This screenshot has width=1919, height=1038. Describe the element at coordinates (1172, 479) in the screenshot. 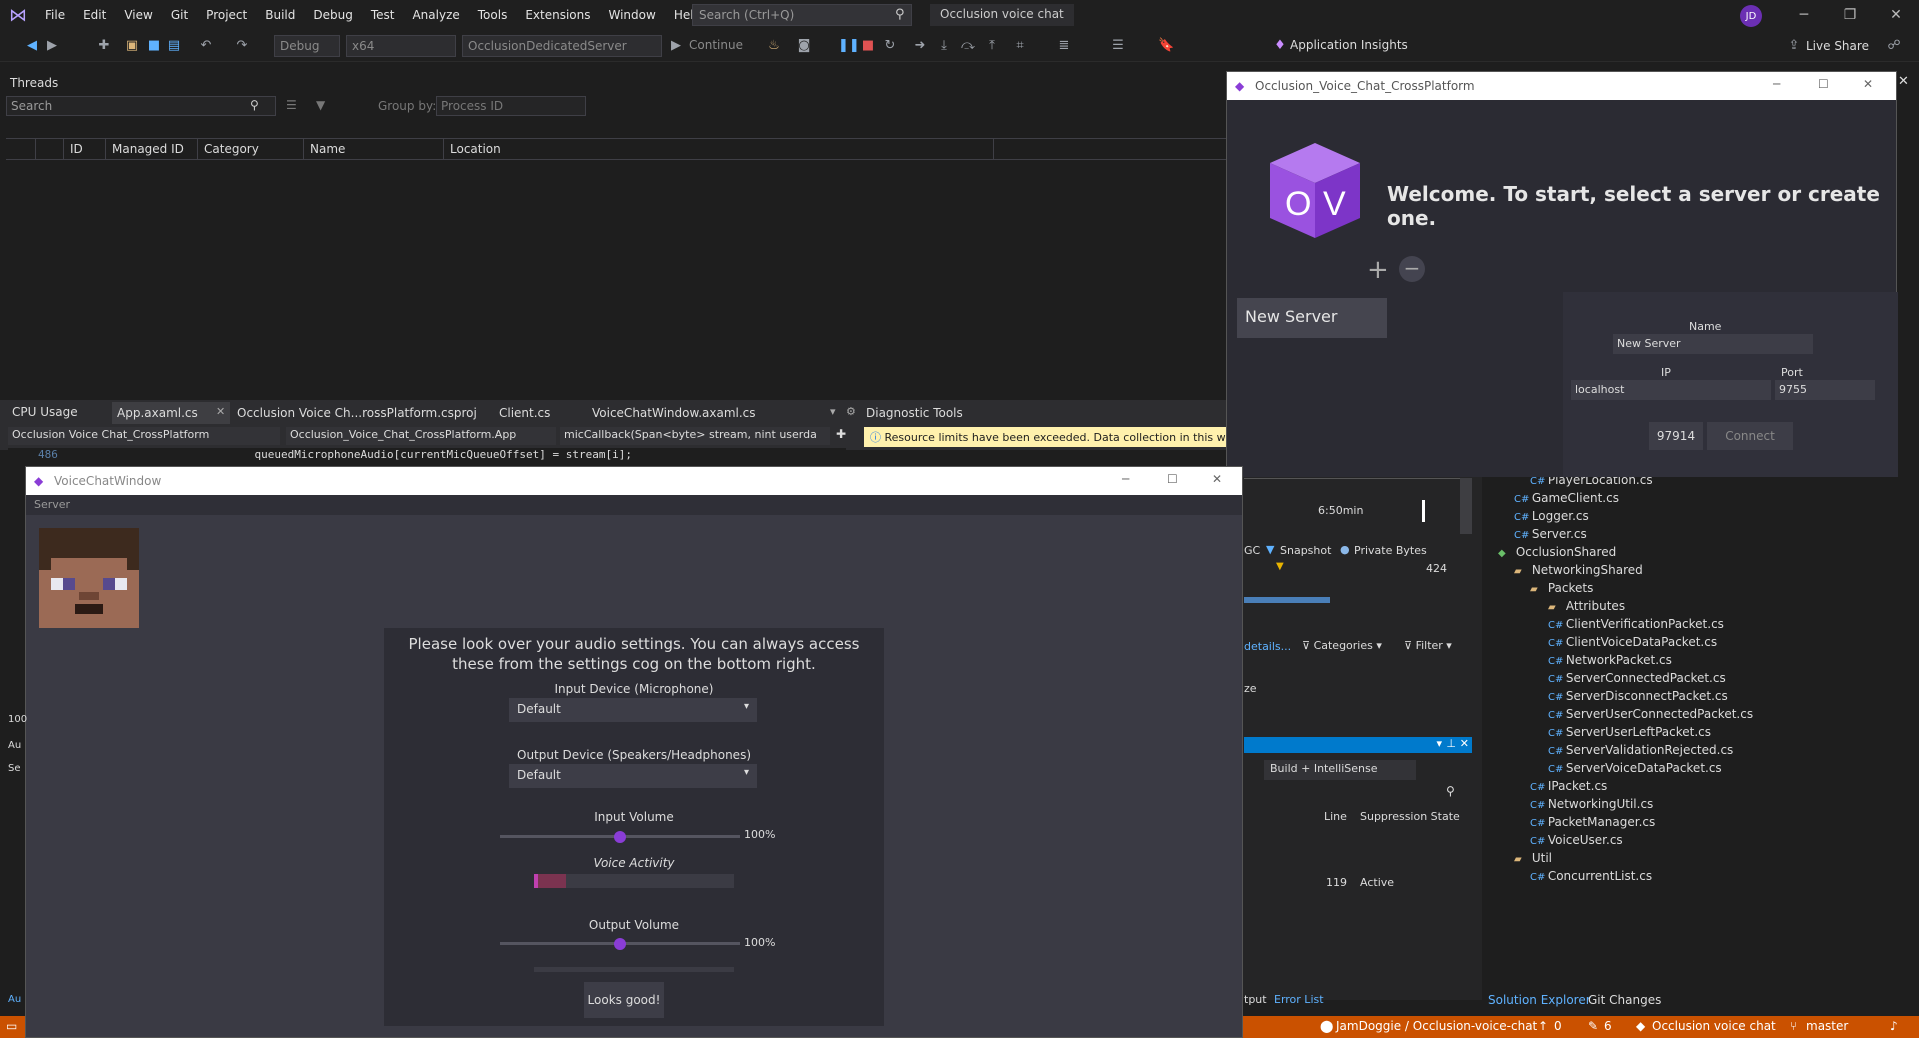

I see `maximize-icon: ☐` at that location.